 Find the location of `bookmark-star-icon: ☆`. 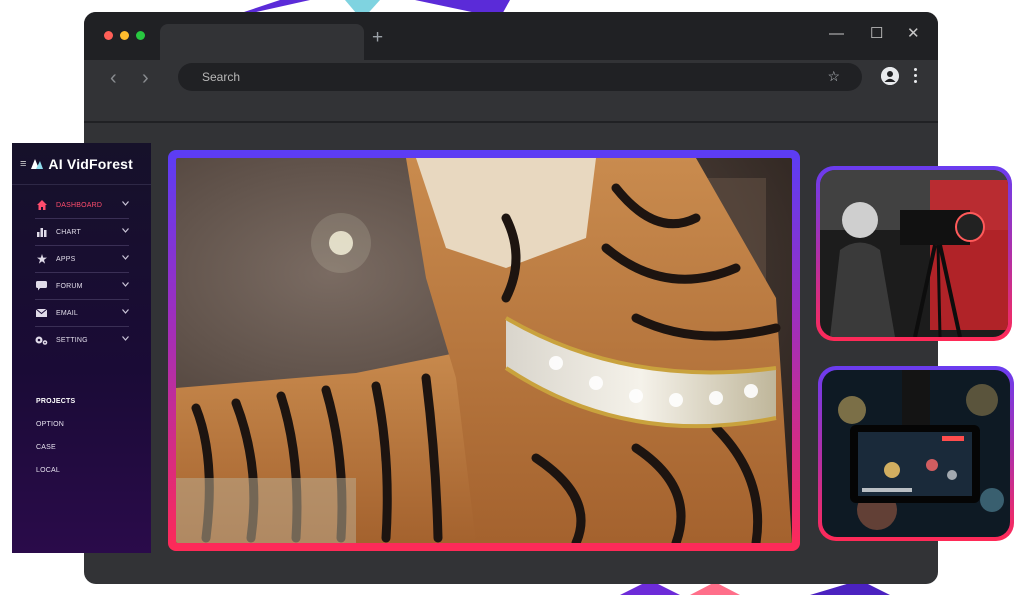

bookmark-star-icon: ☆ is located at coordinates (833, 76).